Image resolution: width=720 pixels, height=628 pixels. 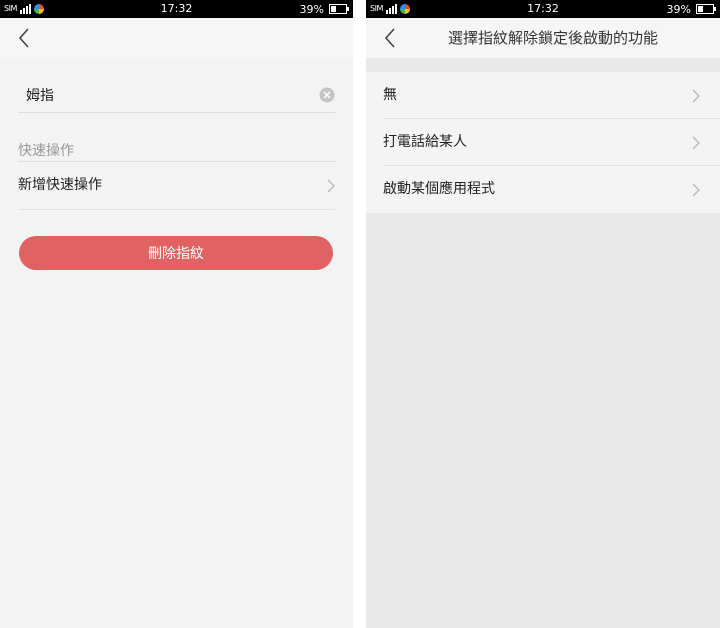 I want to click on option-label: 啟動某個應用程式, so click(x=439, y=189).